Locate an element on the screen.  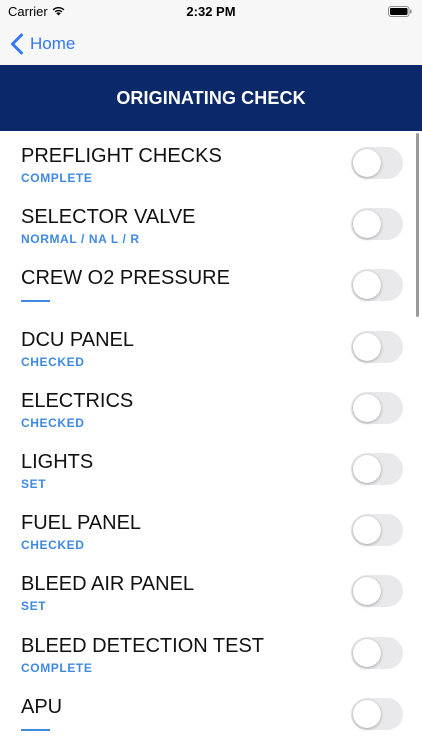
back-button: Home is located at coordinates (42, 44).